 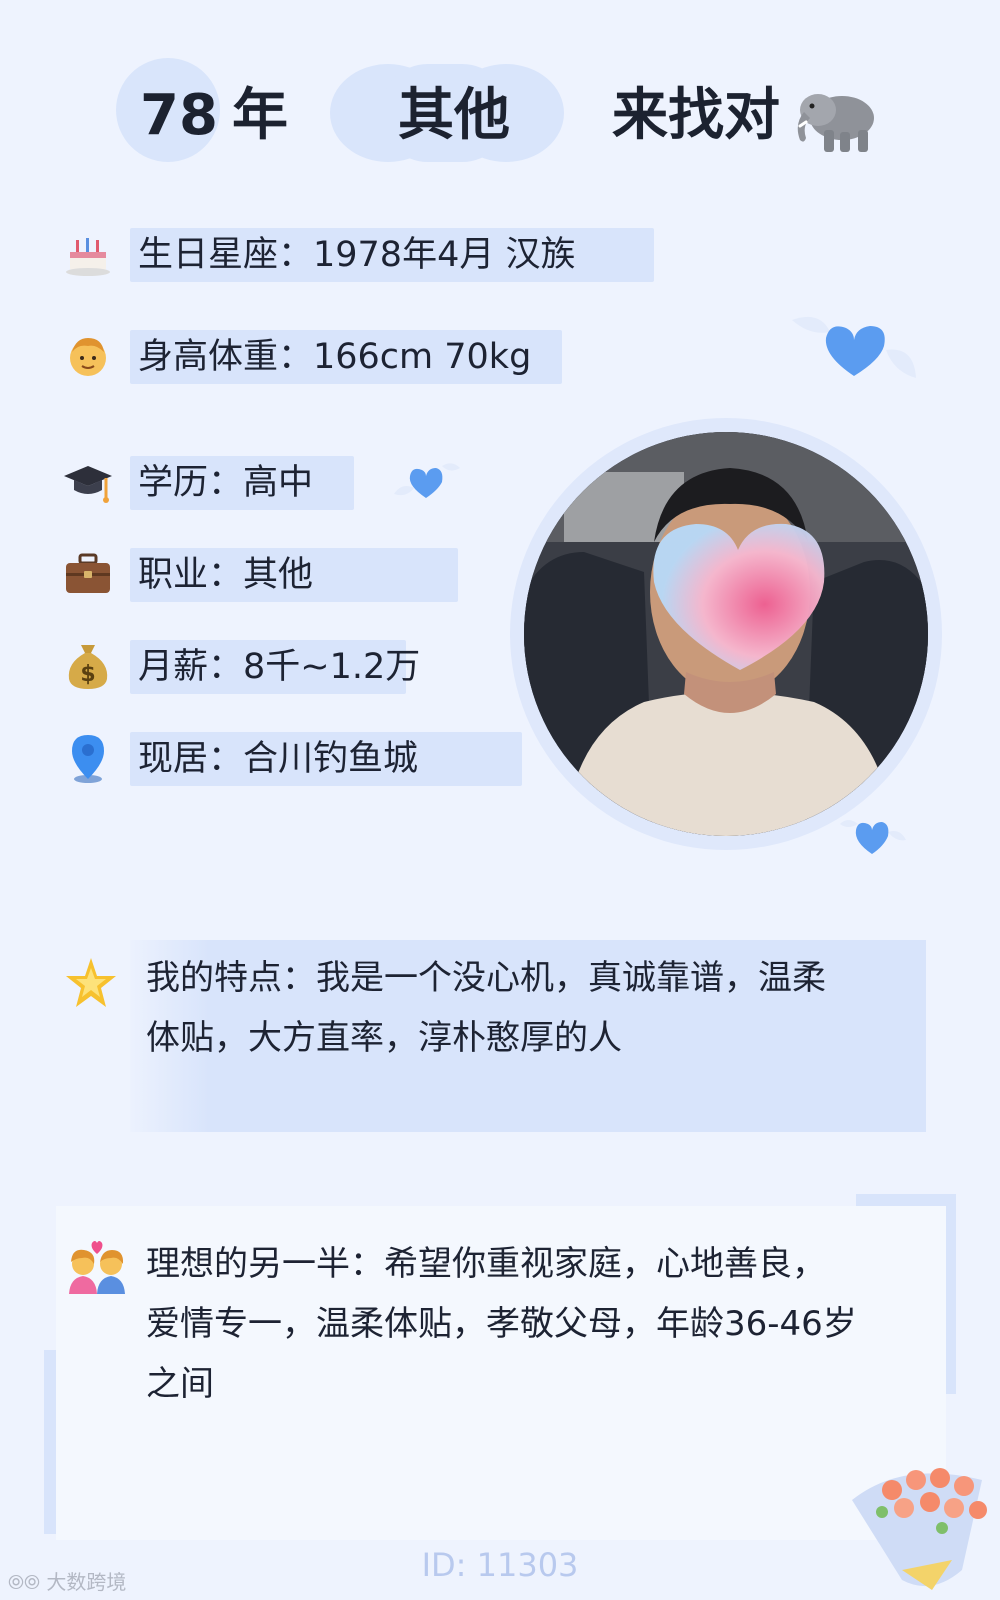 I want to click on birth-year: 78, so click(x=179, y=115).